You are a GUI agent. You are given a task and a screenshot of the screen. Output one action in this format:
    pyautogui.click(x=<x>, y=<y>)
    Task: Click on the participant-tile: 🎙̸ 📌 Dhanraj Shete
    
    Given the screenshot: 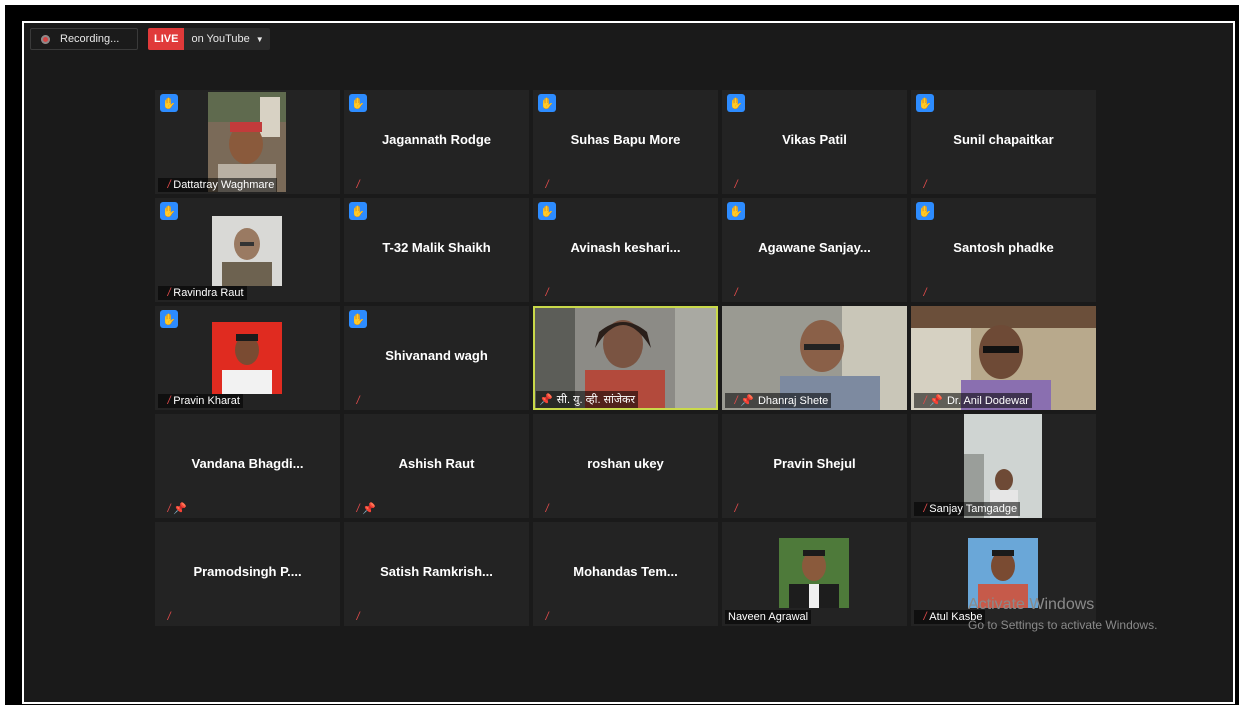 What is the action you would take?
    pyautogui.click(x=814, y=358)
    